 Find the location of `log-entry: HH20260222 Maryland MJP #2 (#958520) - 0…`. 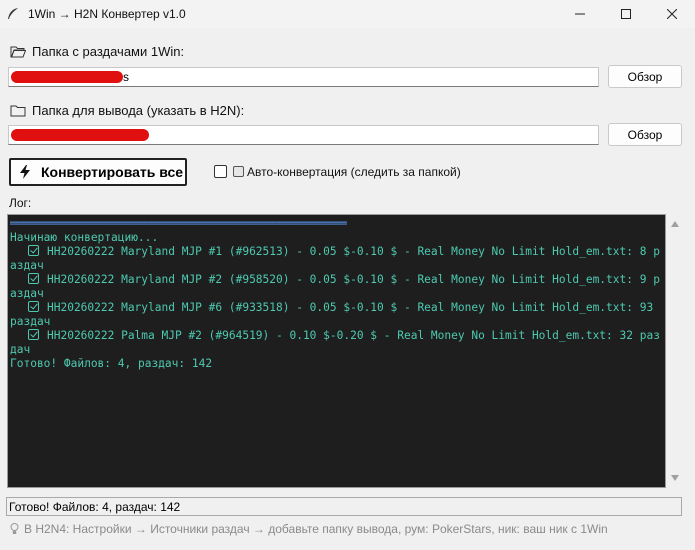

log-entry: HH20260222 Maryland MJP #2 (#958520) - 0… is located at coordinates (335, 286).